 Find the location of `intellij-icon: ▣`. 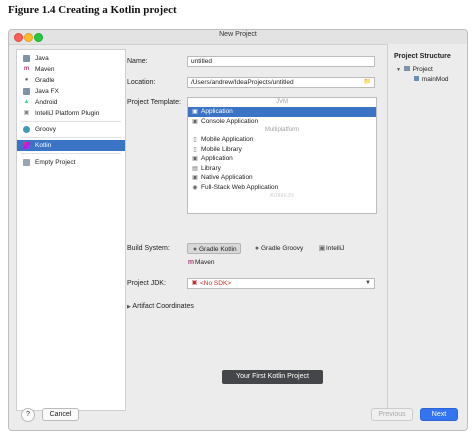

intellij-icon: ▣ is located at coordinates (322, 248).